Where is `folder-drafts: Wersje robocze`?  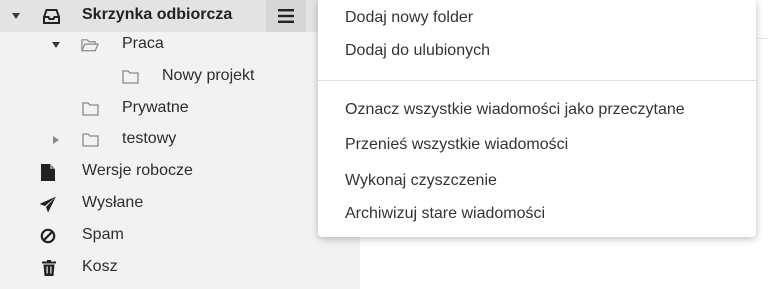 folder-drafts: Wersje robocze is located at coordinates (180, 172).